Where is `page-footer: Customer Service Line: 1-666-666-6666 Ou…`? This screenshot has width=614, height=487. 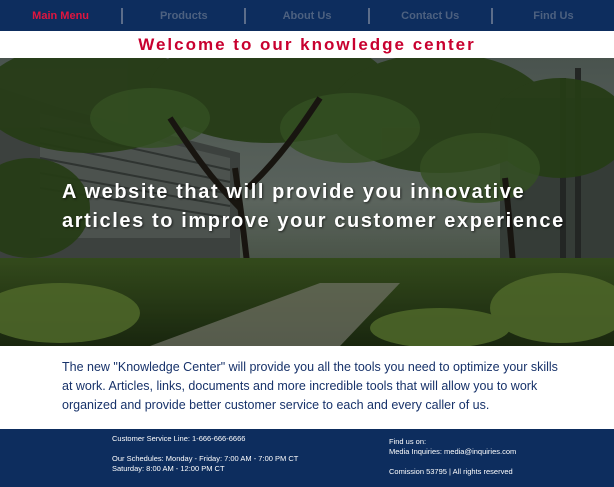
page-footer: Customer Service Line: 1-666-666-6666 Ou… is located at coordinates (307, 458).